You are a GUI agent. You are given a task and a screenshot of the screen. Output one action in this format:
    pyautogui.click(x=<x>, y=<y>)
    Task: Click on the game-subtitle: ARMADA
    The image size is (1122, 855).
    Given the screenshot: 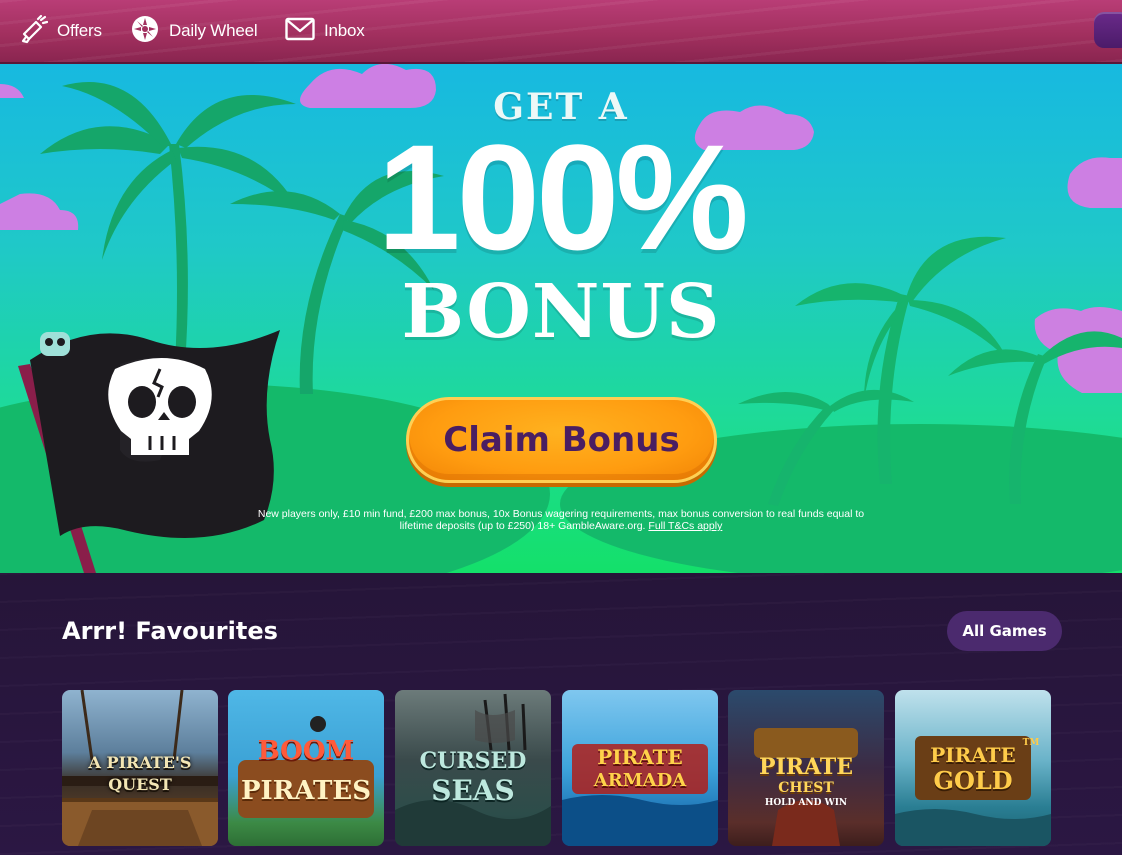 What is the action you would take?
    pyautogui.click(x=640, y=780)
    